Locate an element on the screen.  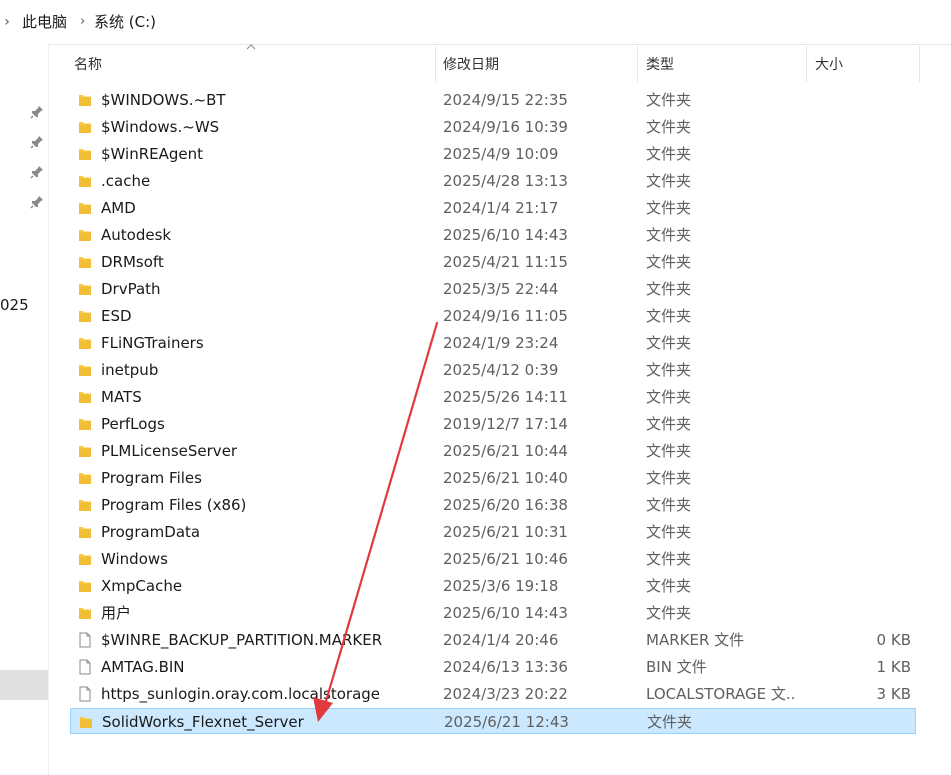
item-name: $Windows.~WS is located at coordinates (160, 127).